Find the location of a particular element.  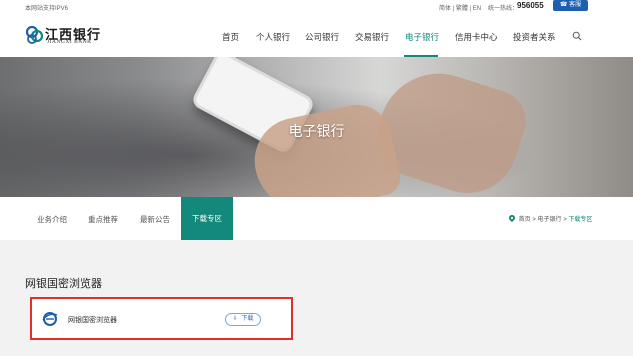

section-title: 网银国密浏览器 is located at coordinates (63, 284).